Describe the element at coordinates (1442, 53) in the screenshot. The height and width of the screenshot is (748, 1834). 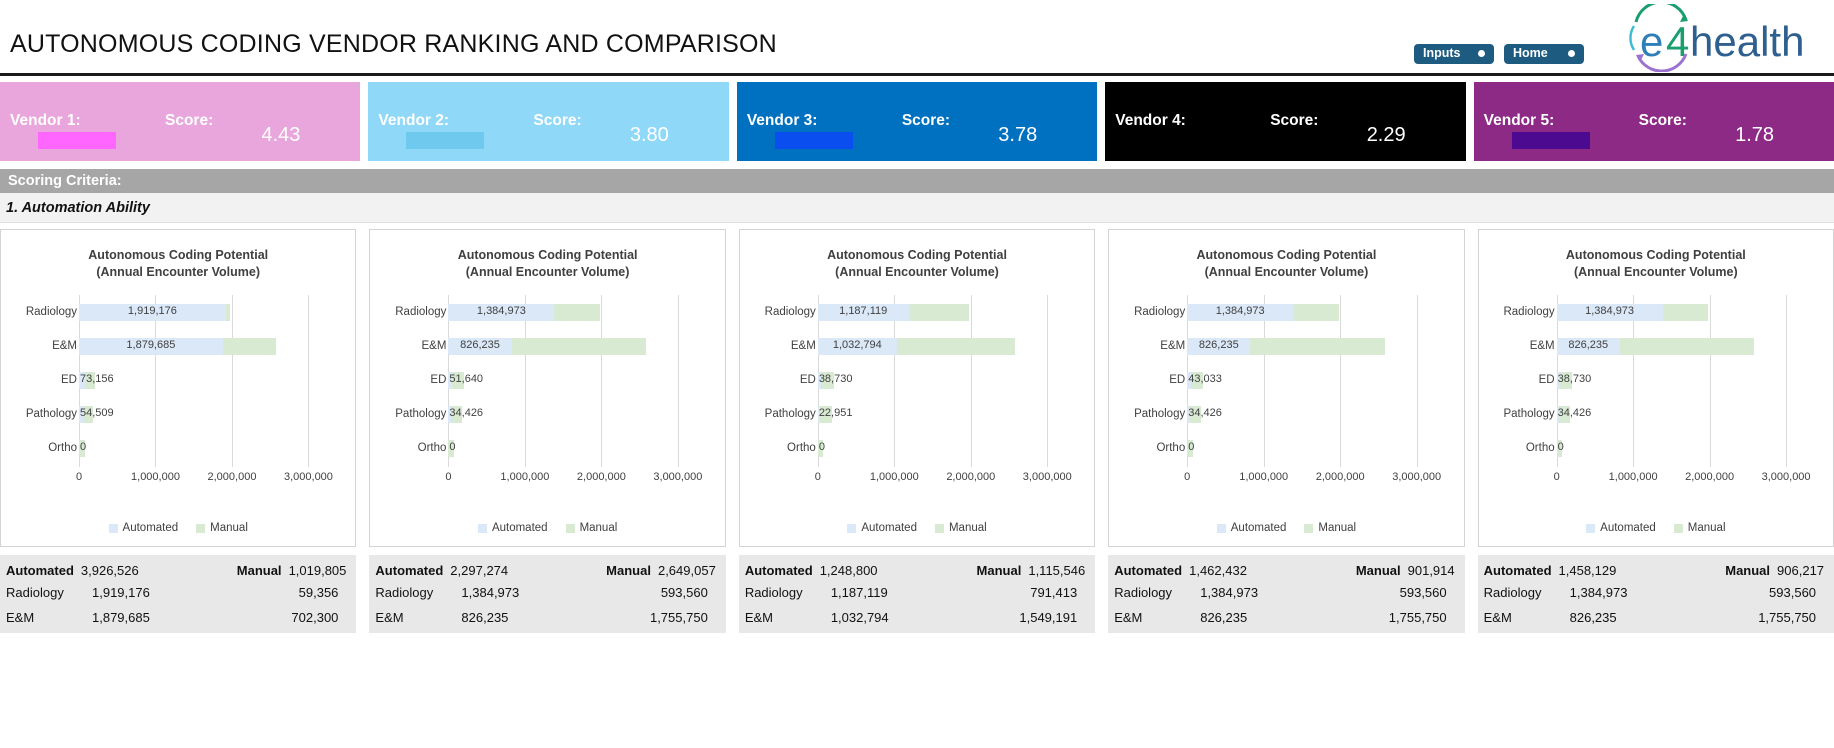
I see `inputs-button-label: Inputs` at that location.